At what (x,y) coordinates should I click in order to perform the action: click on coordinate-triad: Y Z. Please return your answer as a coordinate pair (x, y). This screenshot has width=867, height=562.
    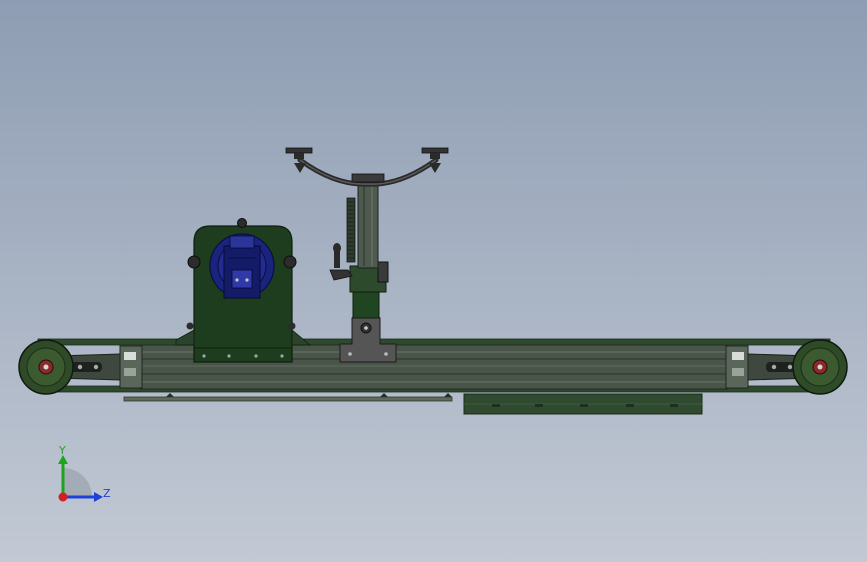
    Looking at the image, I should click on (84, 473).